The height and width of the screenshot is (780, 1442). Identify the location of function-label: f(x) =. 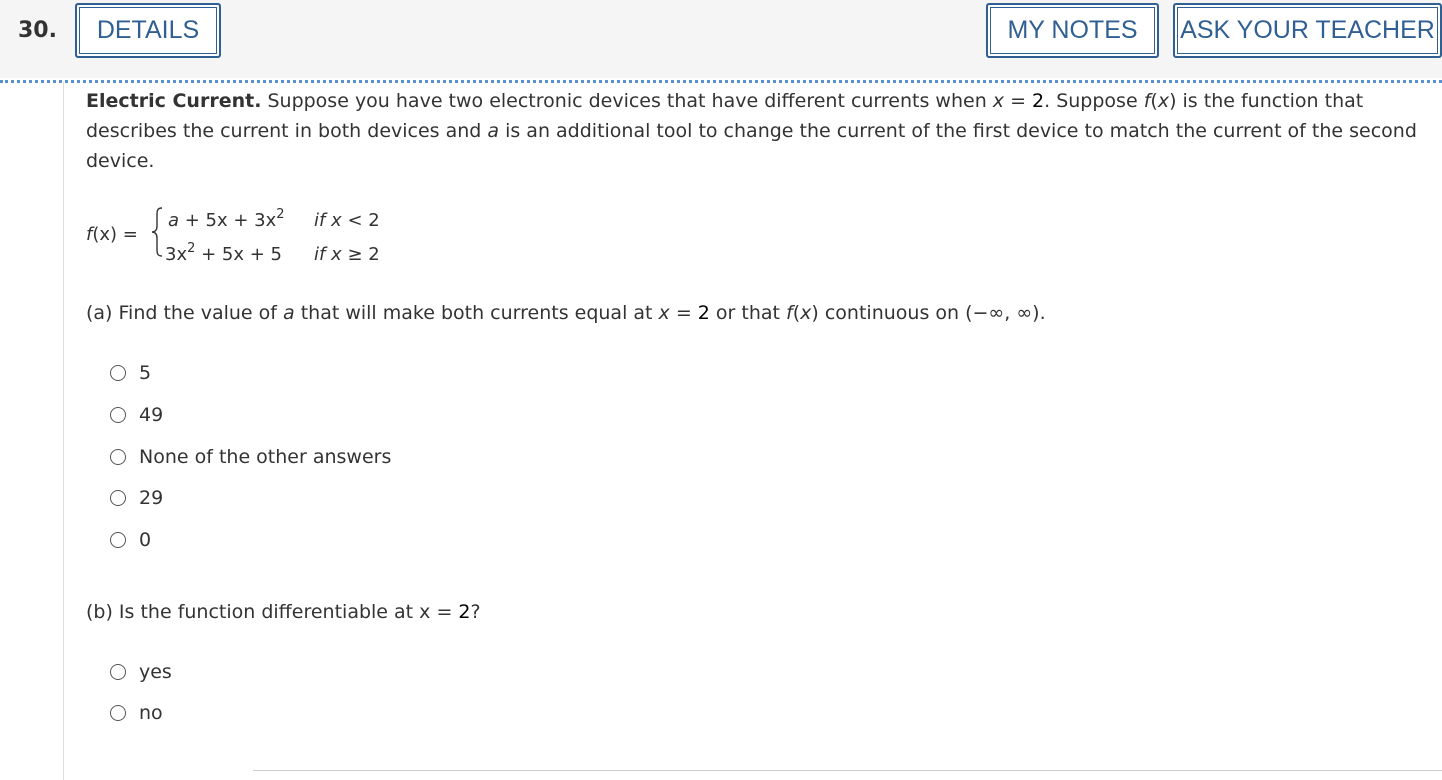
(112, 234).